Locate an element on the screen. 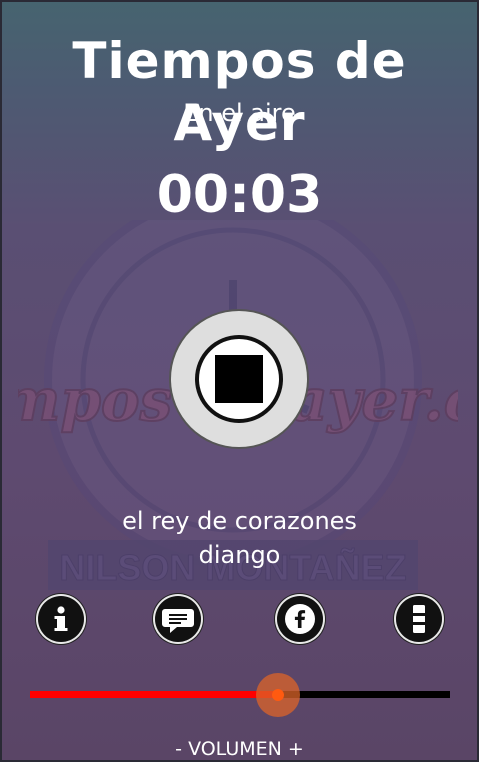  volume-slider-knob is located at coordinates (277, 695).